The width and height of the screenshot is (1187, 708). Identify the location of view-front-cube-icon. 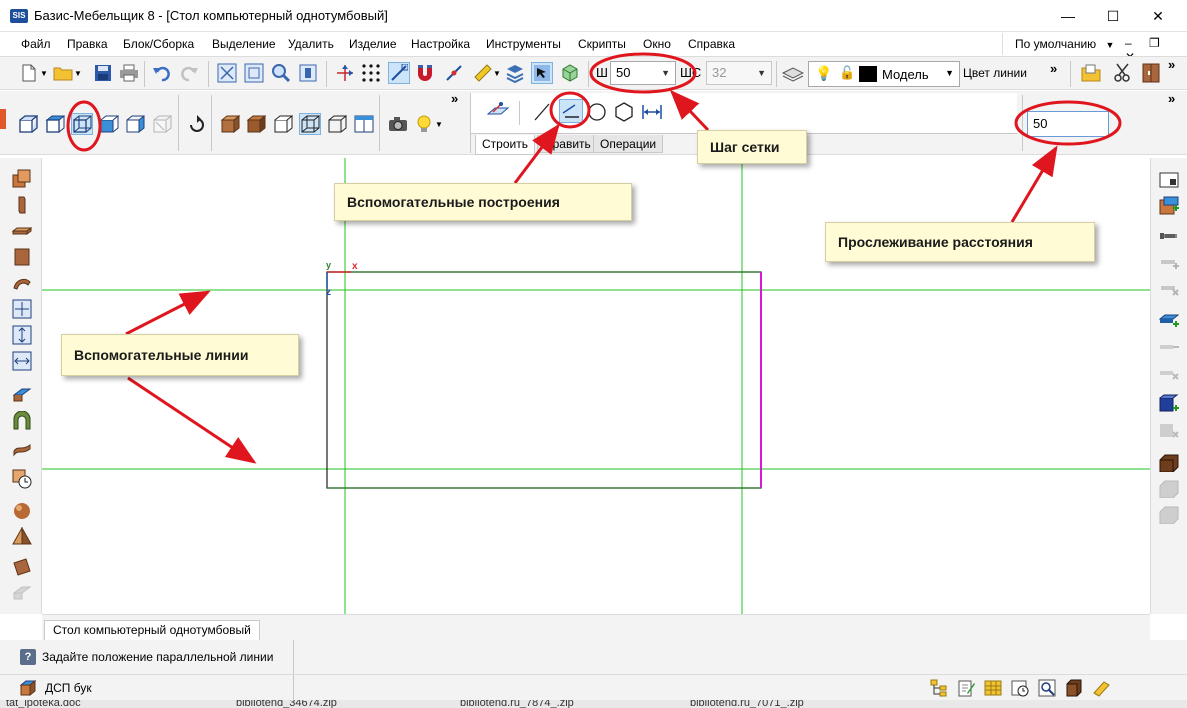
(28, 124).